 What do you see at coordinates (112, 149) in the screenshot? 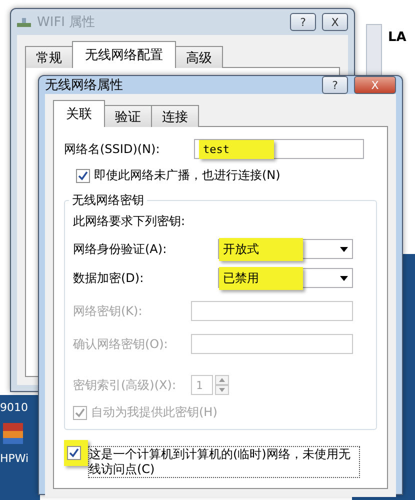
I see `ssid-label: 网络名(SSID)(N):` at bounding box center [112, 149].